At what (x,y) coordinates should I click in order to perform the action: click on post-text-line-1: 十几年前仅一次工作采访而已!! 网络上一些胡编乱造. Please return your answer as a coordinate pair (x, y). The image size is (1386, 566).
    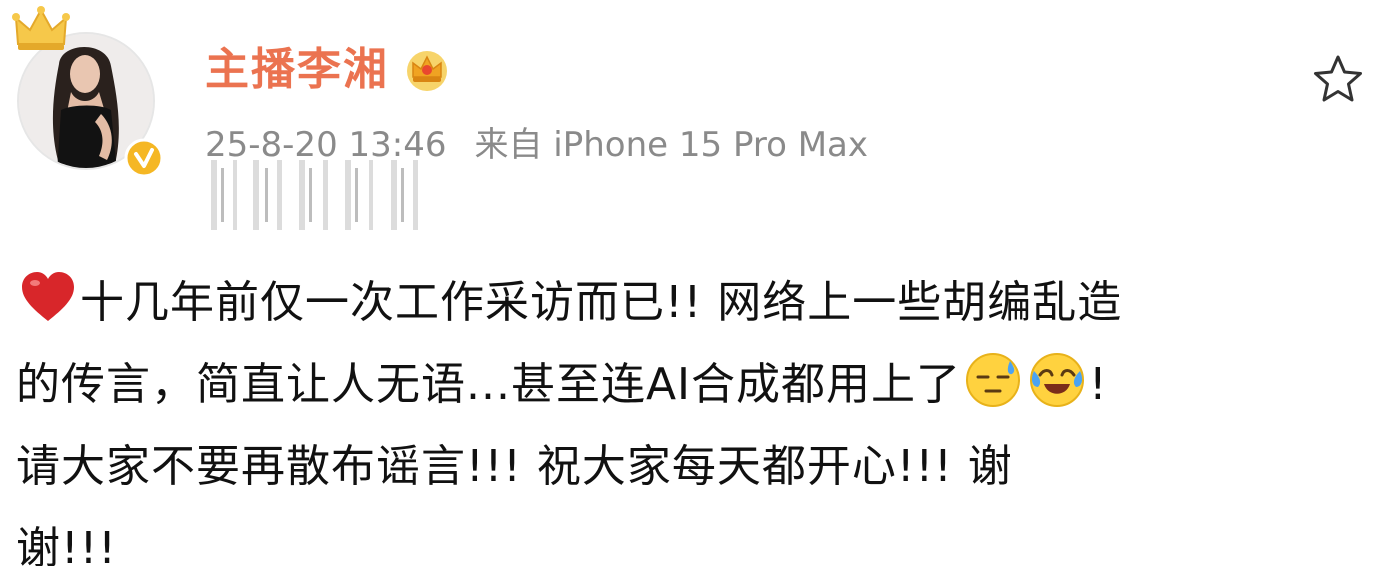
    Looking at the image, I should click on (601, 302).